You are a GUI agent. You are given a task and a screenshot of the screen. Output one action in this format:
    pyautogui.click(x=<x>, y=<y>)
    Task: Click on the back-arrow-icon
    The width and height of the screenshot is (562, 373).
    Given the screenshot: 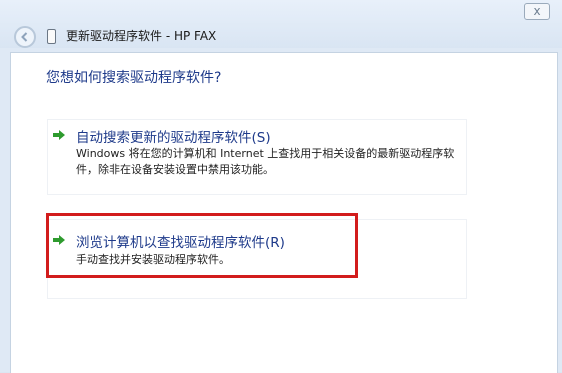 What is the action you would take?
    pyautogui.click(x=24, y=37)
    